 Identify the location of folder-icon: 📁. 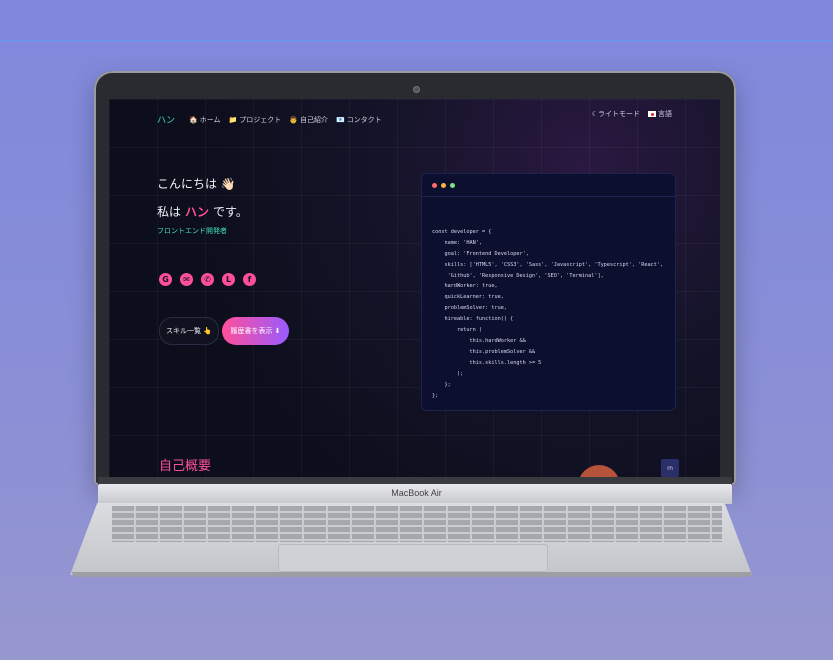
(233, 119).